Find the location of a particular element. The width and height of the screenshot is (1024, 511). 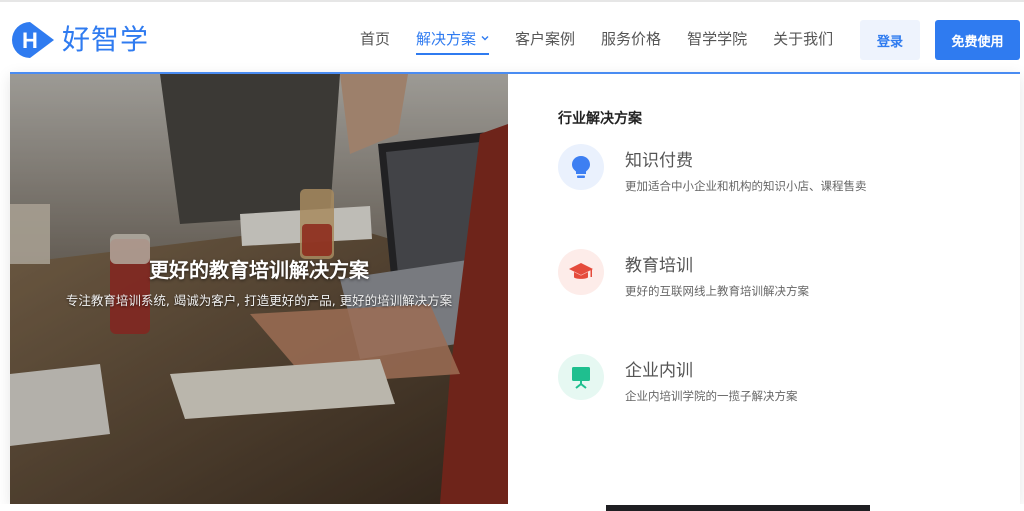

free-trial-button: 免费使用 is located at coordinates (977, 40).